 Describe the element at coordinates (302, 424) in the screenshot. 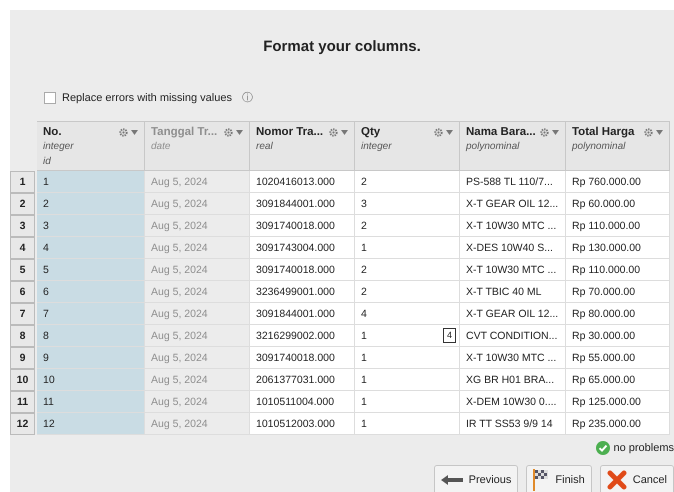

I see `table-cell: 1010512003.000` at that location.